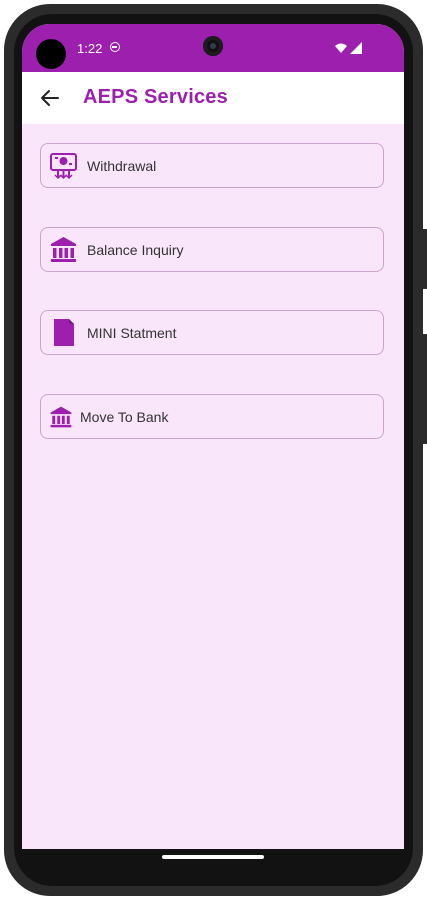 The image size is (427, 900). What do you see at coordinates (115, 47) in the screenshot?
I see `data-saver-icon` at bounding box center [115, 47].